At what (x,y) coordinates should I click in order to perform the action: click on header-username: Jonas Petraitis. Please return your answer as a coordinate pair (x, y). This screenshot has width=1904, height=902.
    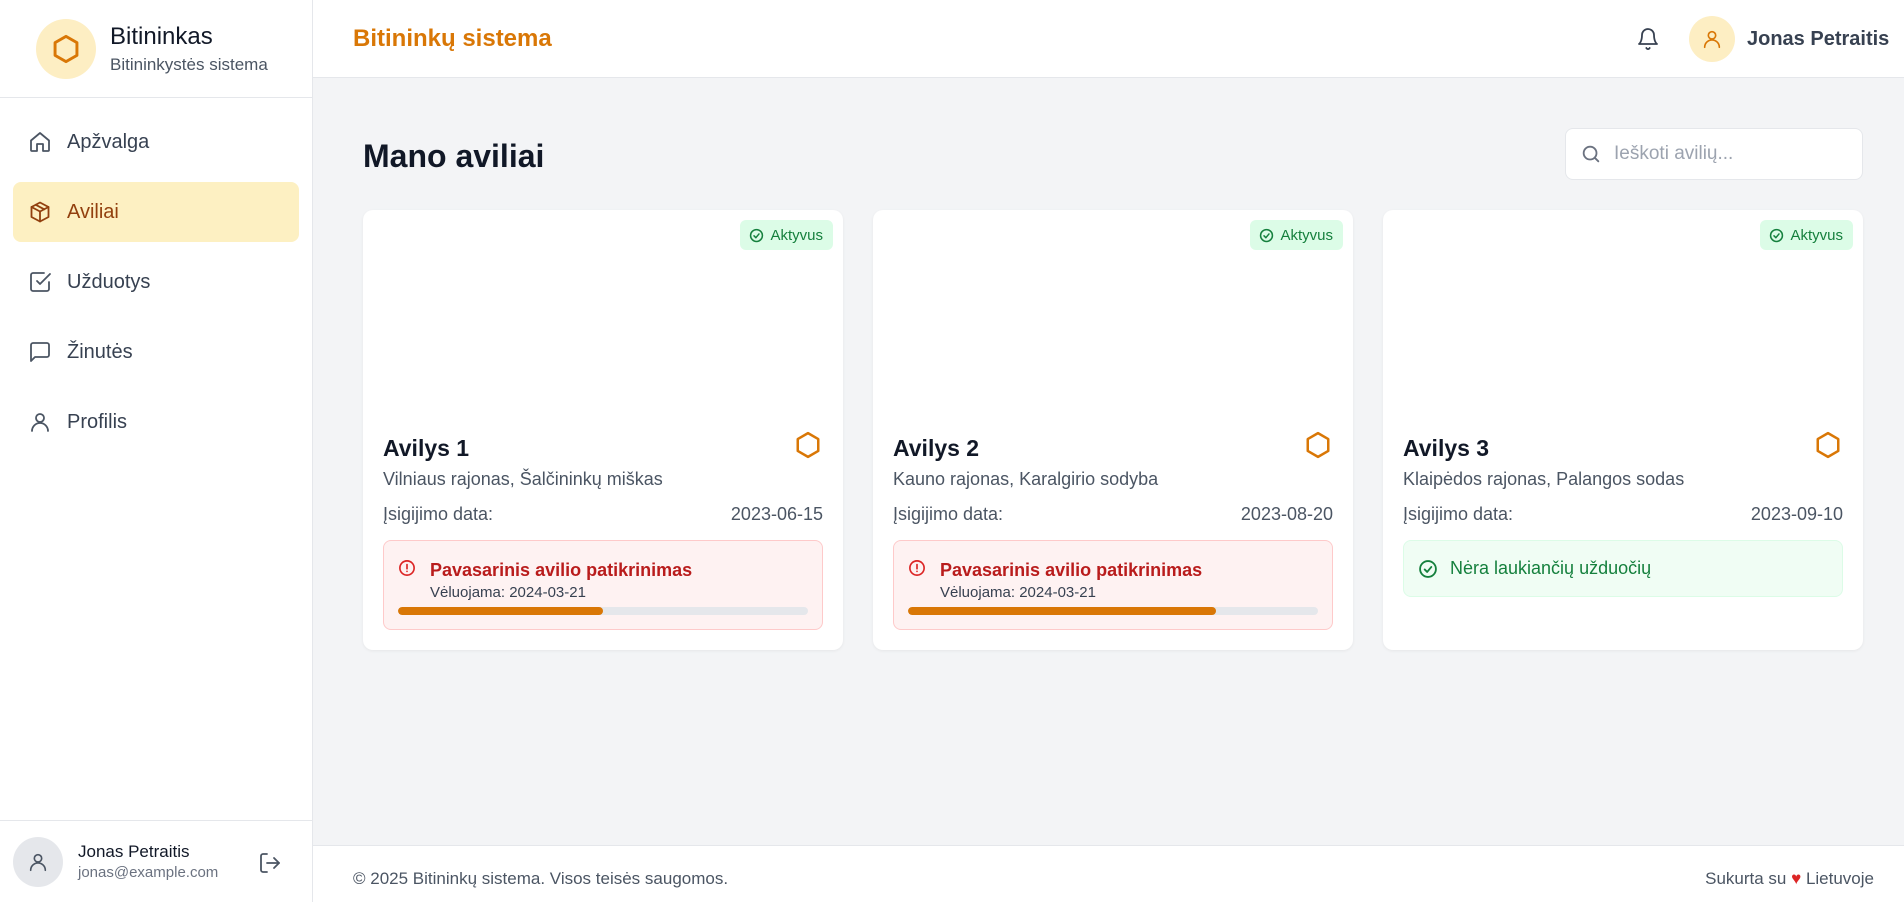
    Looking at the image, I should click on (1818, 38).